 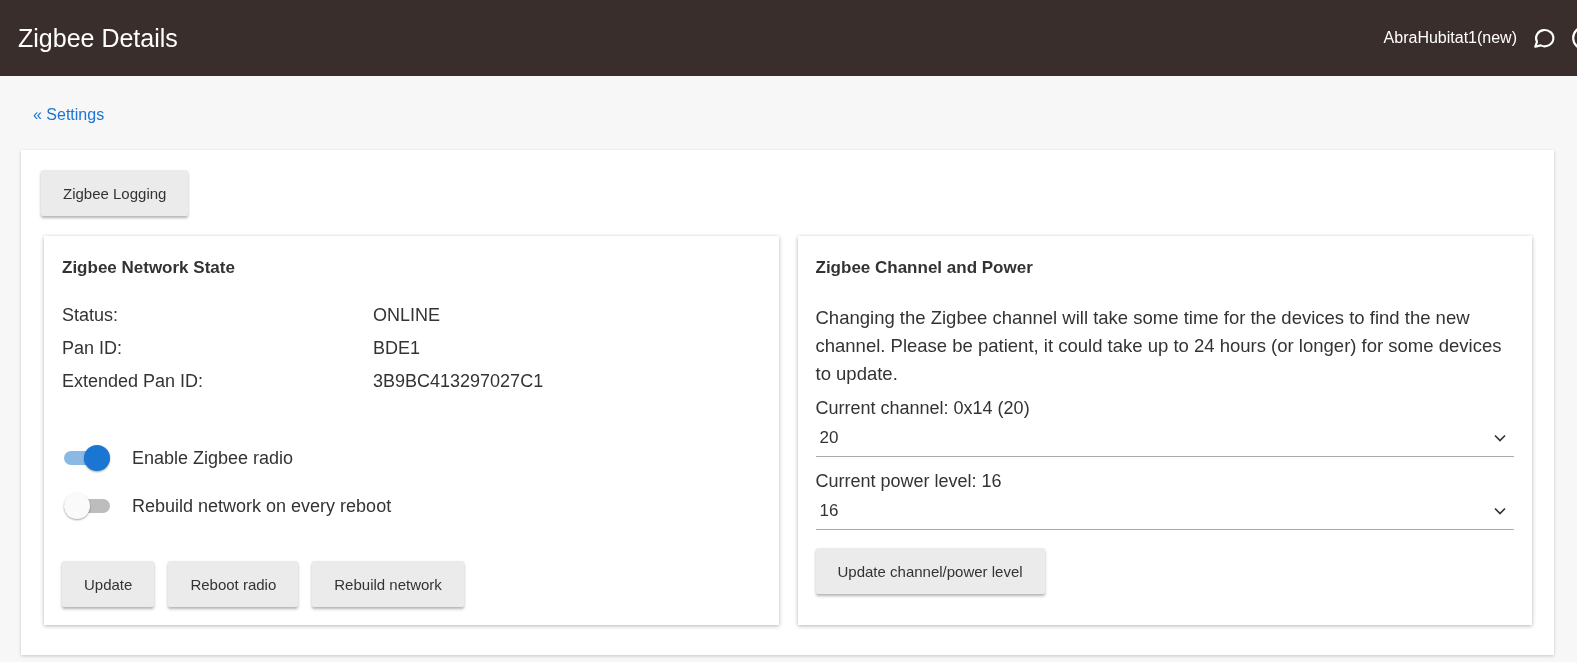 I want to click on field-value: ONLINE, so click(x=407, y=315).